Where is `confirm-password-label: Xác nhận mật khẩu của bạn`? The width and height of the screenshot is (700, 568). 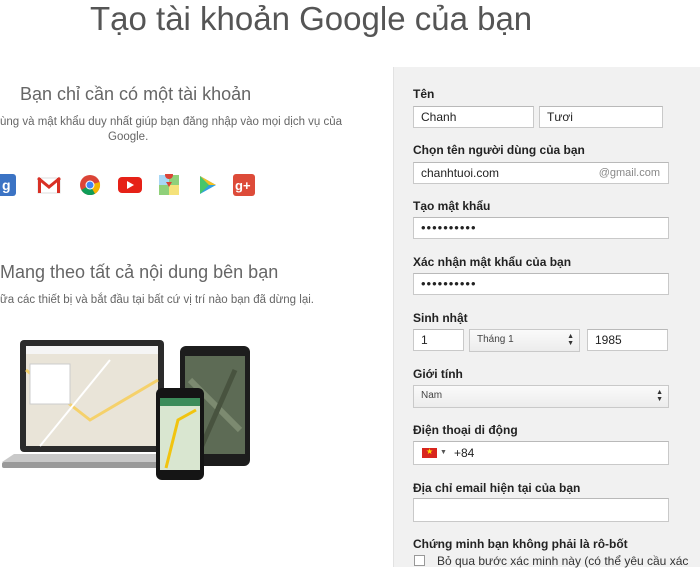 confirm-password-label: Xác nhận mật khẩu của bạn is located at coordinates (492, 262).